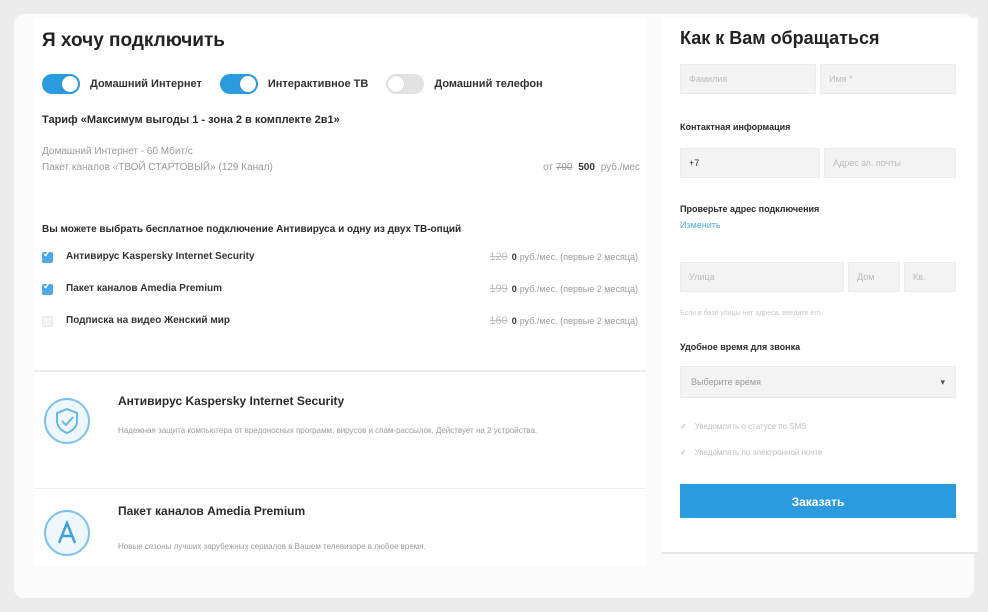 The image size is (988, 612). What do you see at coordinates (238, 84) in the screenshot?
I see `switch-tv` at bounding box center [238, 84].